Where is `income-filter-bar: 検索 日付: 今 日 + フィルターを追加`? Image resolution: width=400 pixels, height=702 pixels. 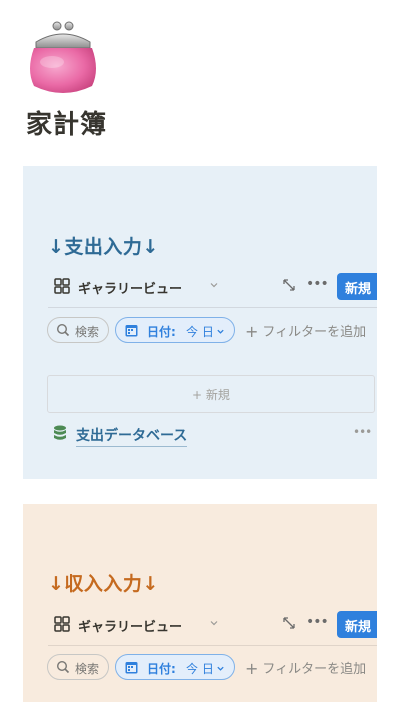 income-filter-bar: 検索 日付: 今 日 + フィルターを追加 is located at coordinates (212, 667).